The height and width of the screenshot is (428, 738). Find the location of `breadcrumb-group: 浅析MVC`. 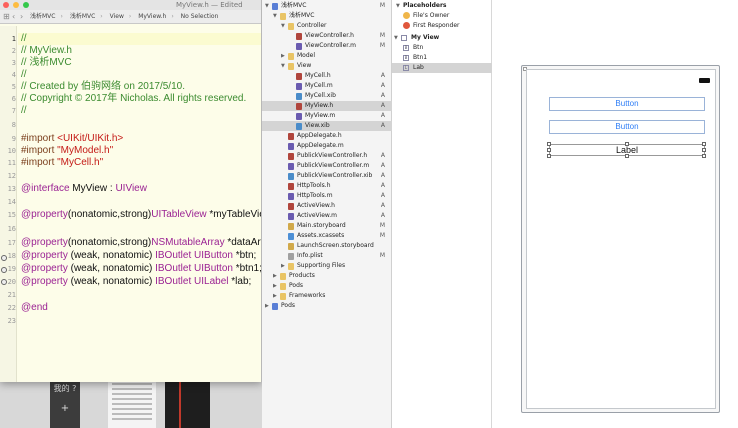

breadcrumb-group: 浅析MVC is located at coordinates (82, 16).